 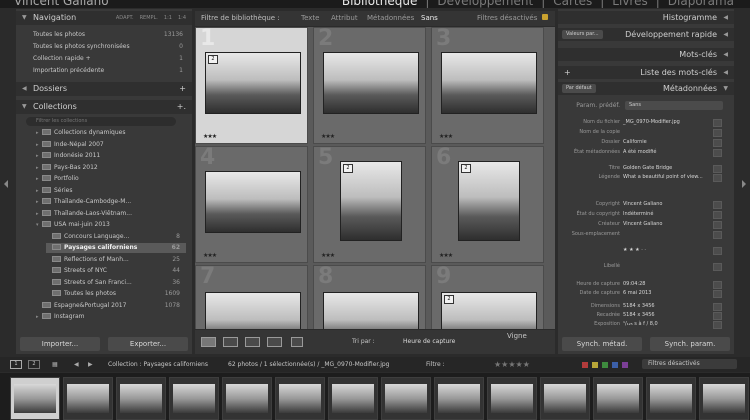 What do you see at coordinates (108, 59) in the screenshot?
I see `catalog-item: Collection rapide +1` at bounding box center [108, 59].